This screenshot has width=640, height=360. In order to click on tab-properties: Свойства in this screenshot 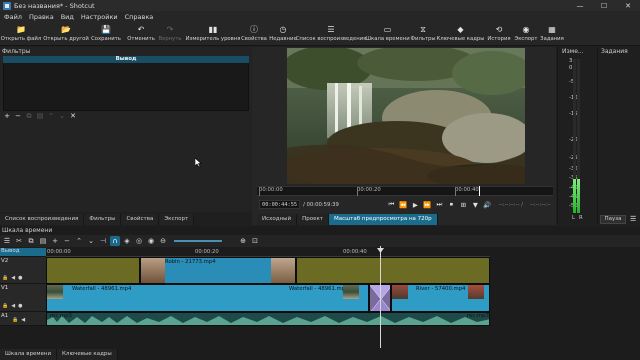, I will do `click(140, 219)`.